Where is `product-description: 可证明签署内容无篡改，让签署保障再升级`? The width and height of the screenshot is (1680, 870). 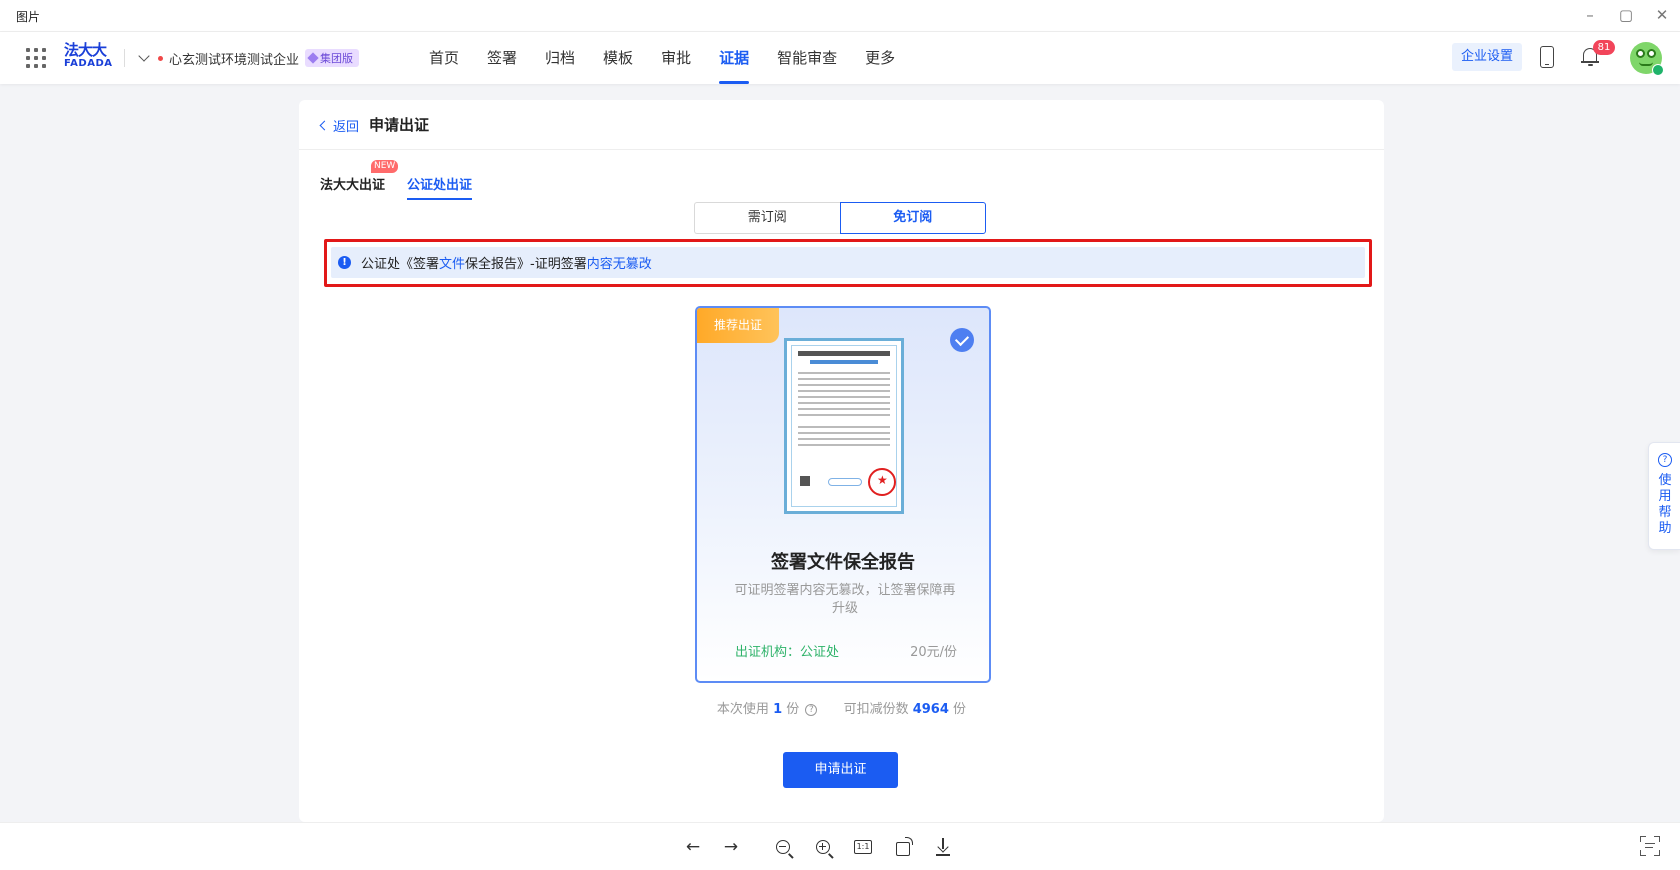 product-description: 可证明签署内容无篡改，让签署保障再升级 is located at coordinates (845, 599).